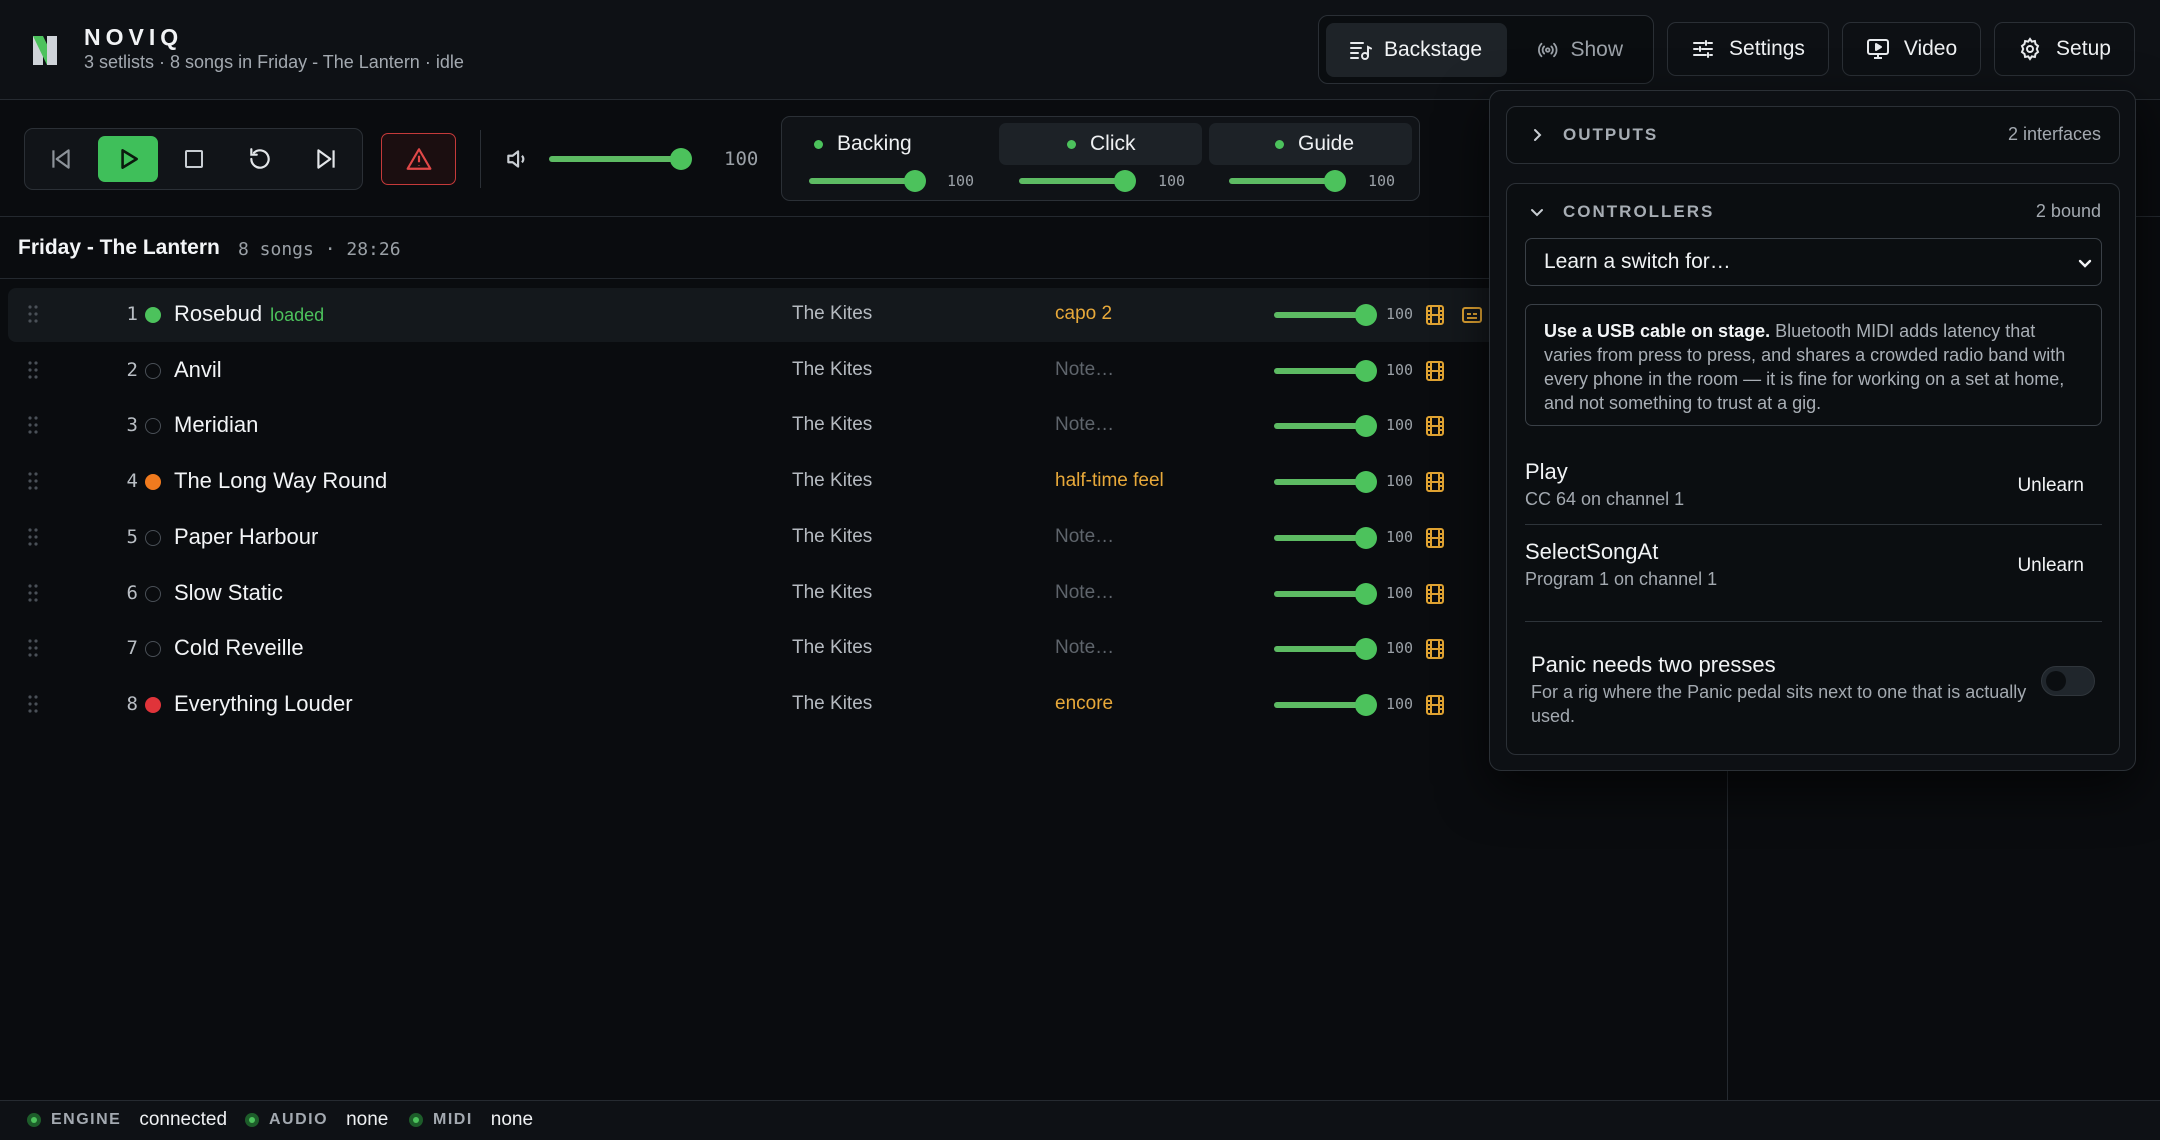 The image size is (2160, 1140). What do you see at coordinates (868, 594) in the screenshot?
I see `song-row: 6 Slow Static The Kites Note… 100` at bounding box center [868, 594].